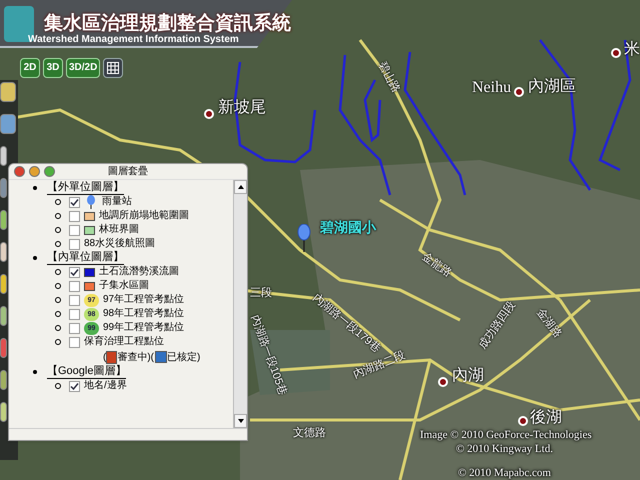 The width and height of the screenshot is (640, 480). Describe the element at coordinates (143, 300) in the screenshot. I see `layer-label: 97年工程管考點位` at that location.